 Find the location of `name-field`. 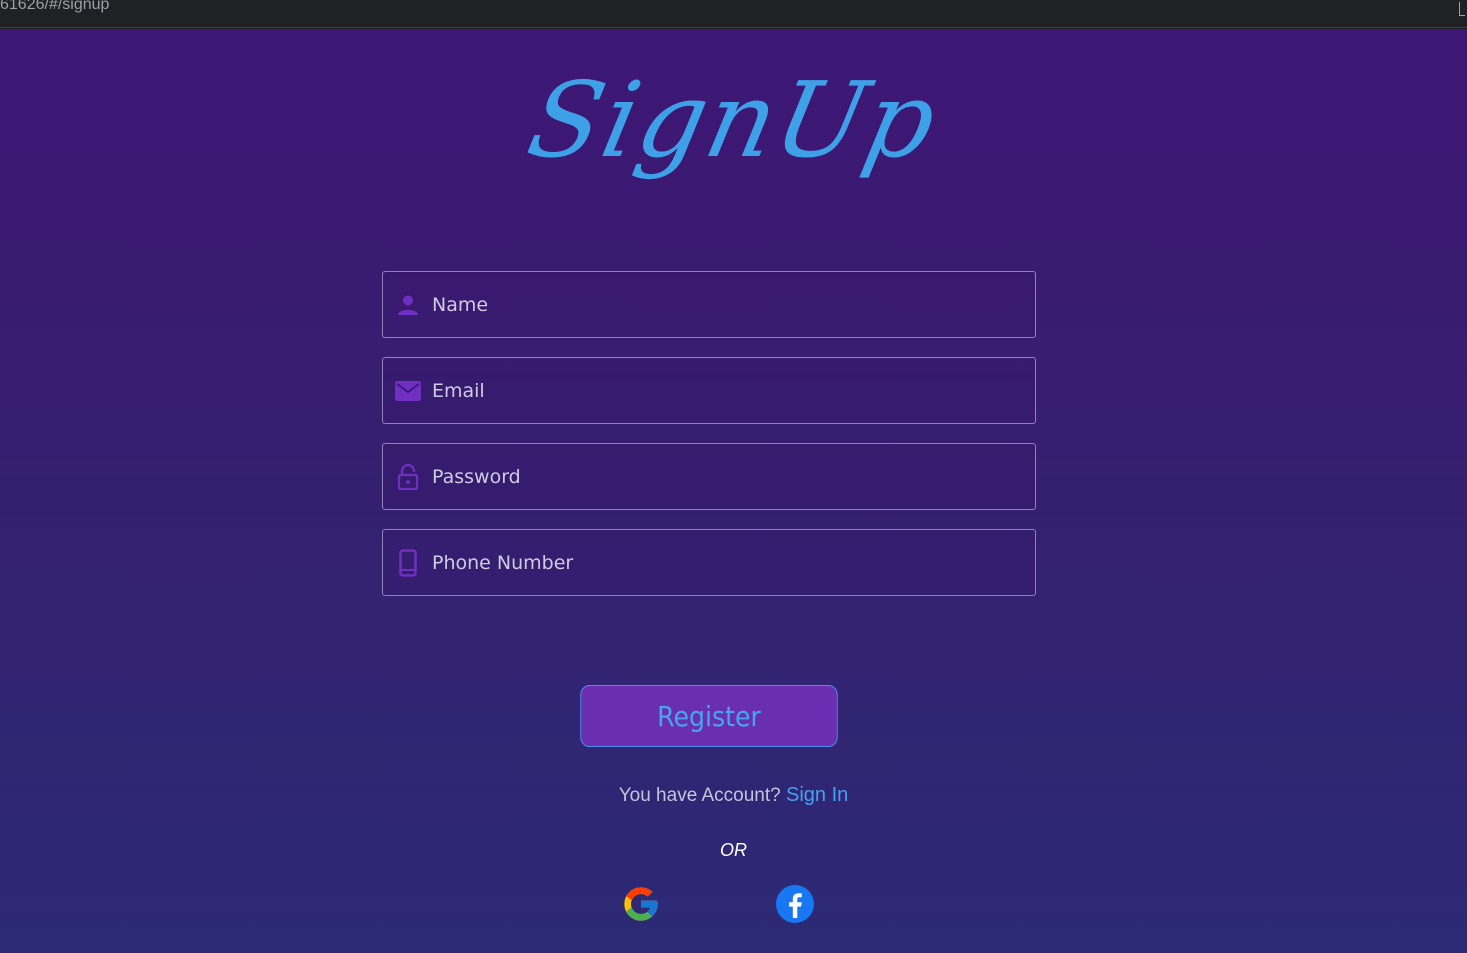

name-field is located at coordinates (709, 304).